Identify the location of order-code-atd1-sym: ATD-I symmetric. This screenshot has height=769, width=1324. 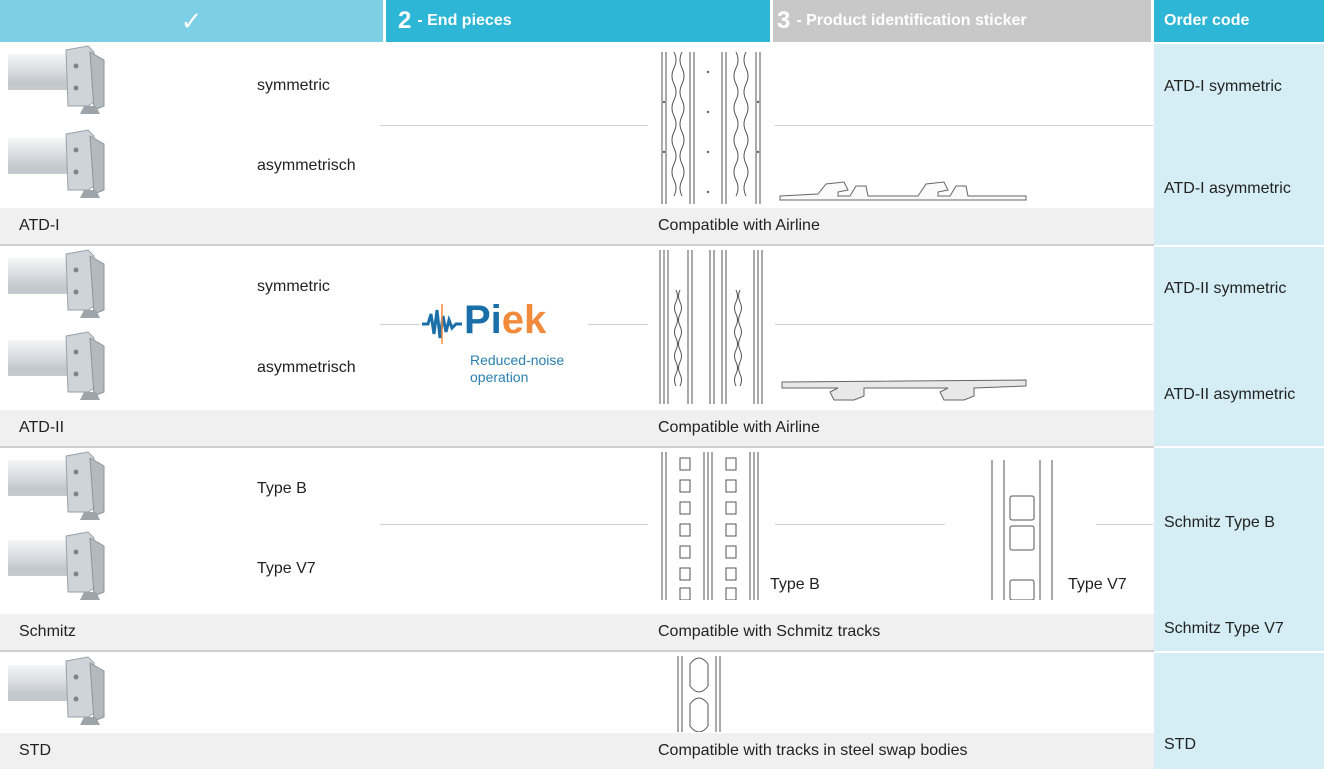
(1223, 86).